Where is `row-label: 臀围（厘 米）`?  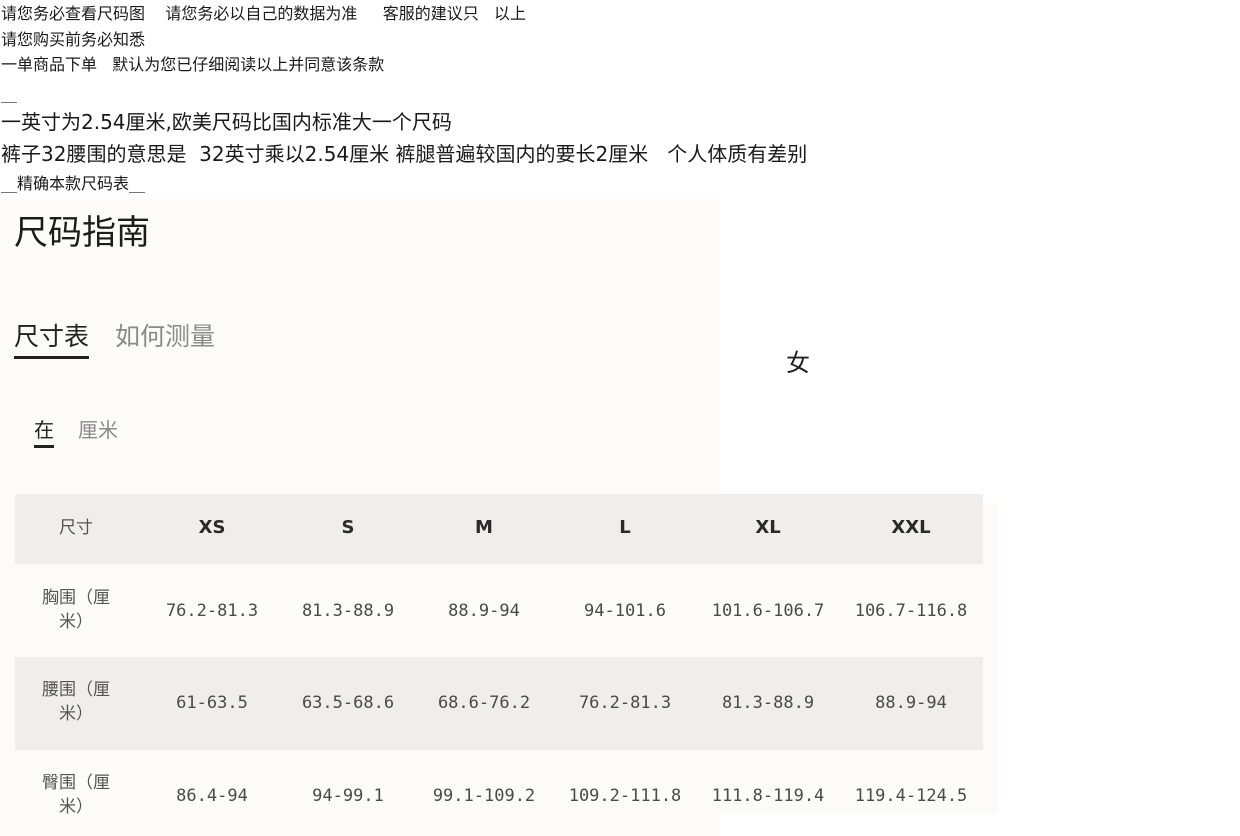 row-label: 臀围（厘 米） is located at coordinates (76, 795).